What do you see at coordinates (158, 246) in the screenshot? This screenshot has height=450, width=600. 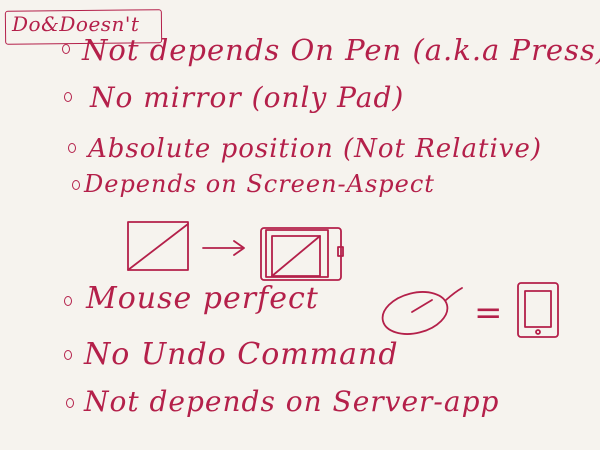 I see `aspect-source-sketch` at bounding box center [158, 246].